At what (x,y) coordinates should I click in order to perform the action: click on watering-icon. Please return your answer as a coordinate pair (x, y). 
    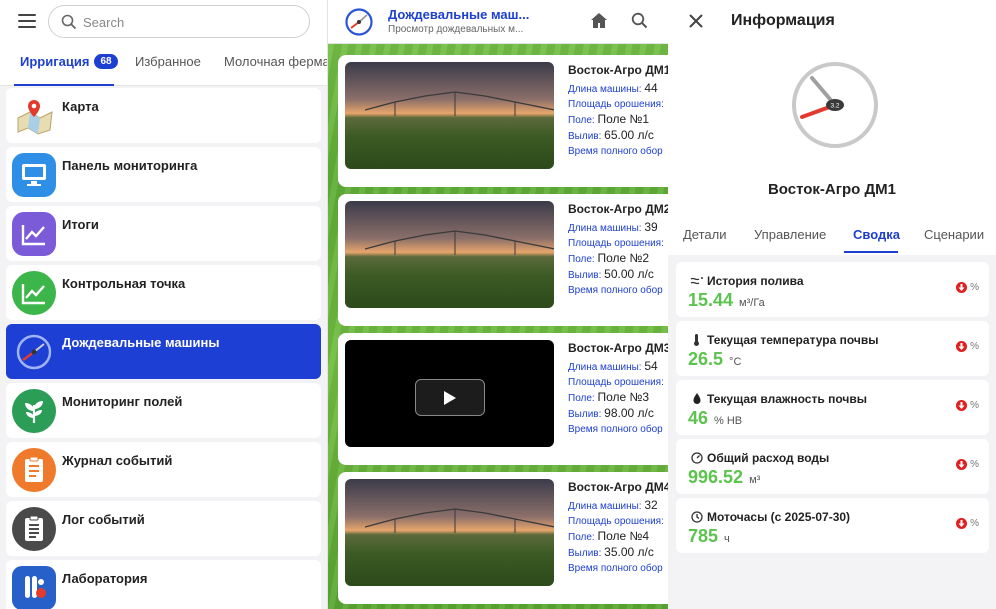
    Looking at the image, I should click on (696, 281).